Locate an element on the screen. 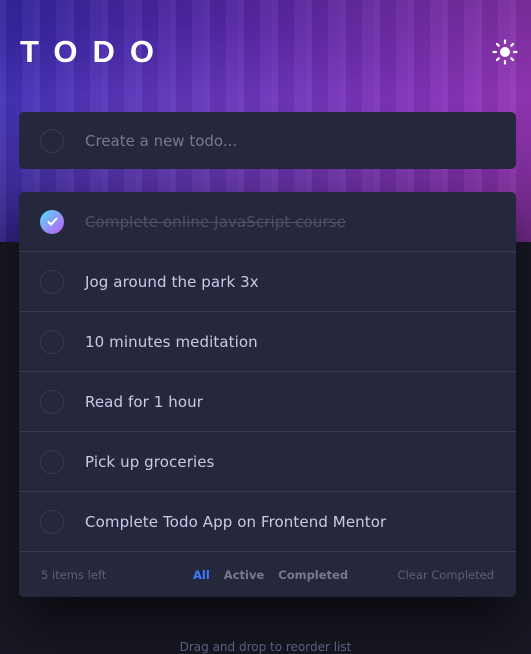  app-title: TODO is located at coordinates (94, 51).